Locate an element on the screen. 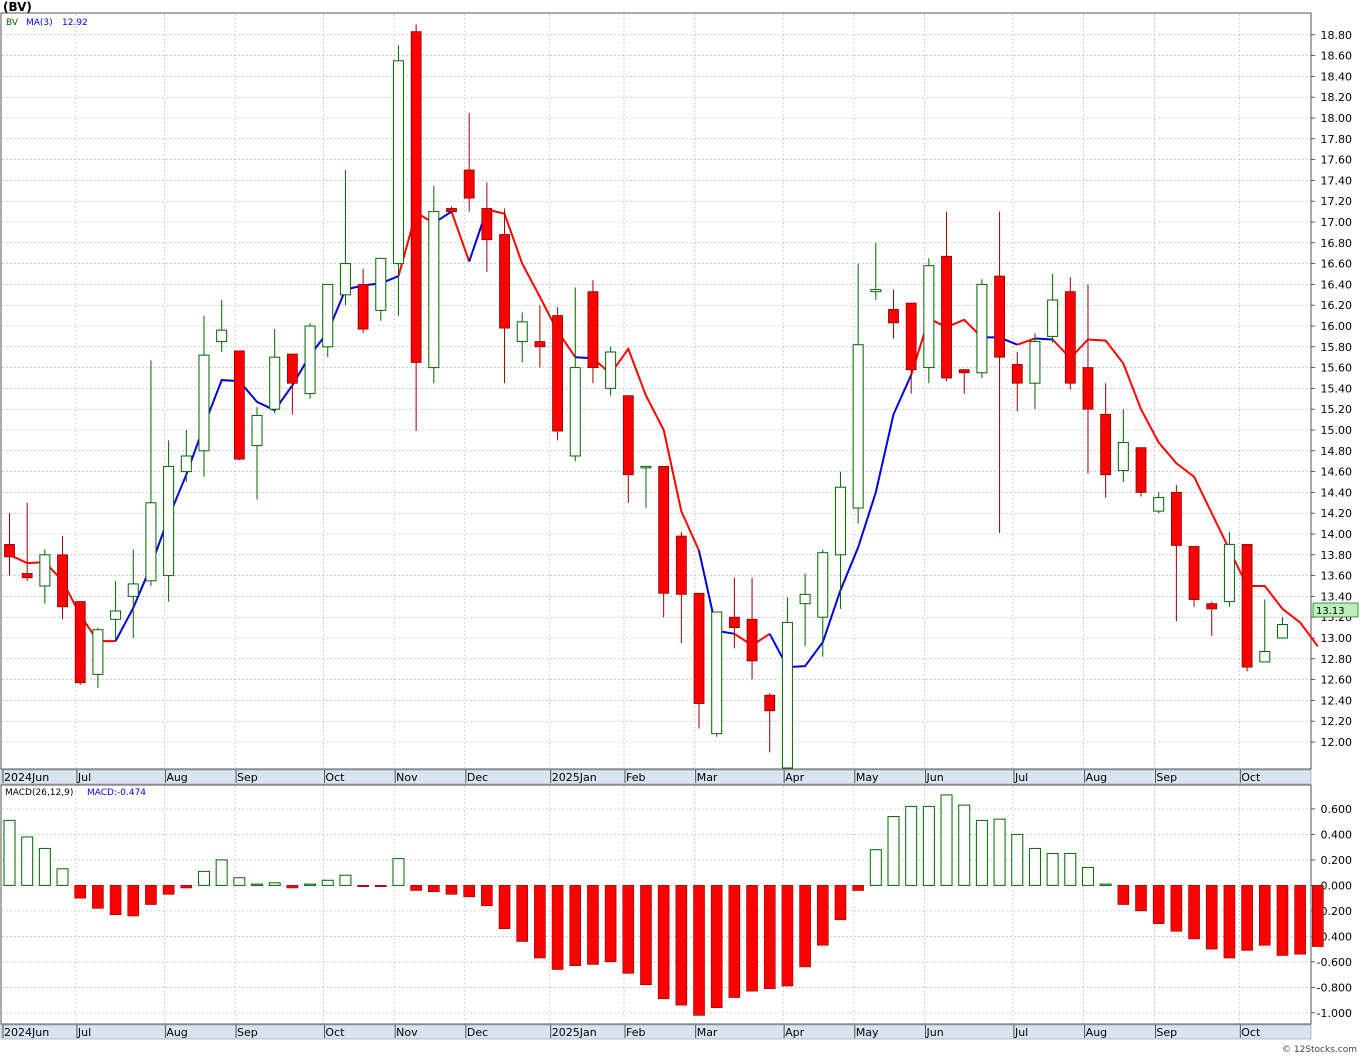 The width and height of the screenshot is (1360, 1056). macd-label: MACD(26,12,9) is located at coordinates (39, 793).